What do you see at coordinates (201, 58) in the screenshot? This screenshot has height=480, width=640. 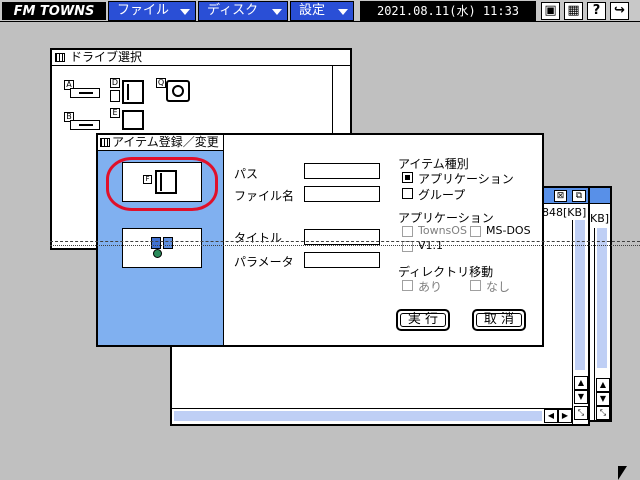 I see `drive-window-titlebar: ドライブ選択` at bounding box center [201, 58].